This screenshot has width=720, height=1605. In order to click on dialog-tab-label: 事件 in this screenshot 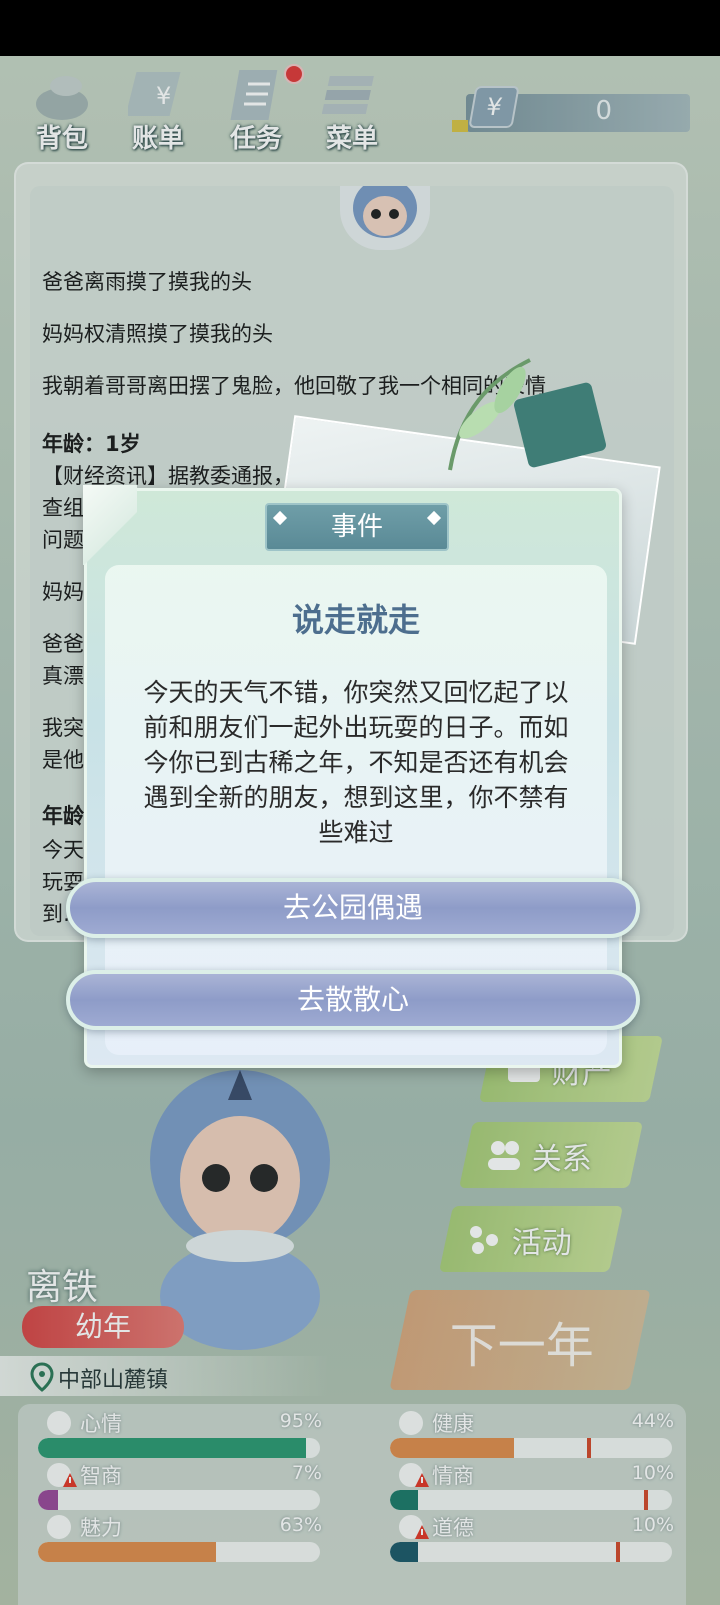, I will do `click(356, 527)`.